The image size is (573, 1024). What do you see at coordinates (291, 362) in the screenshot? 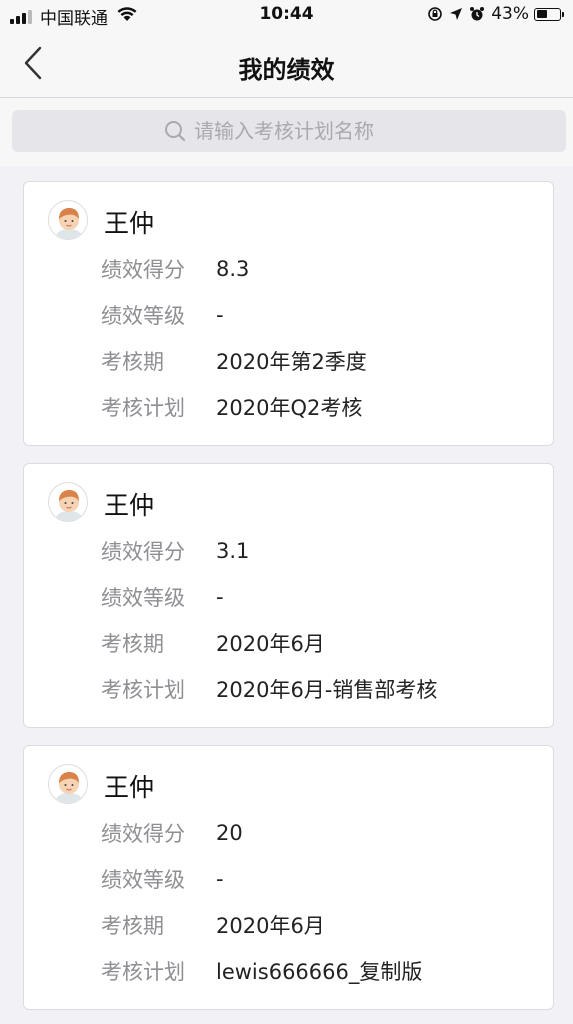
I see `period-value: 2020年第2季度` at bounding box center [291, 362].